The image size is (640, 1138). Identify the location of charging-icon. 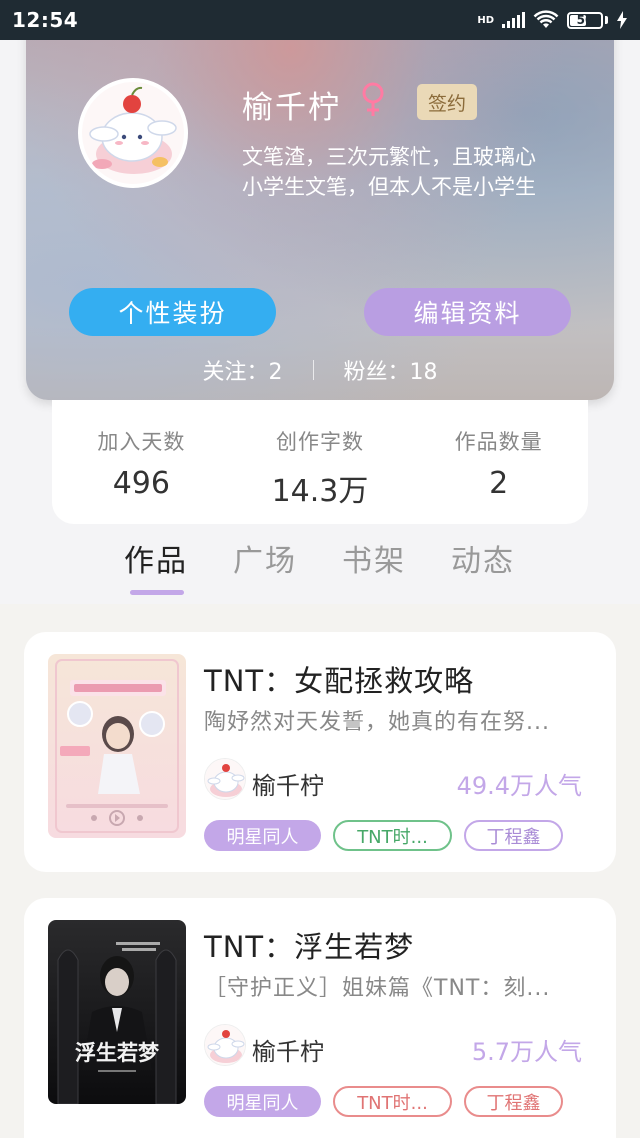
(622, 20).